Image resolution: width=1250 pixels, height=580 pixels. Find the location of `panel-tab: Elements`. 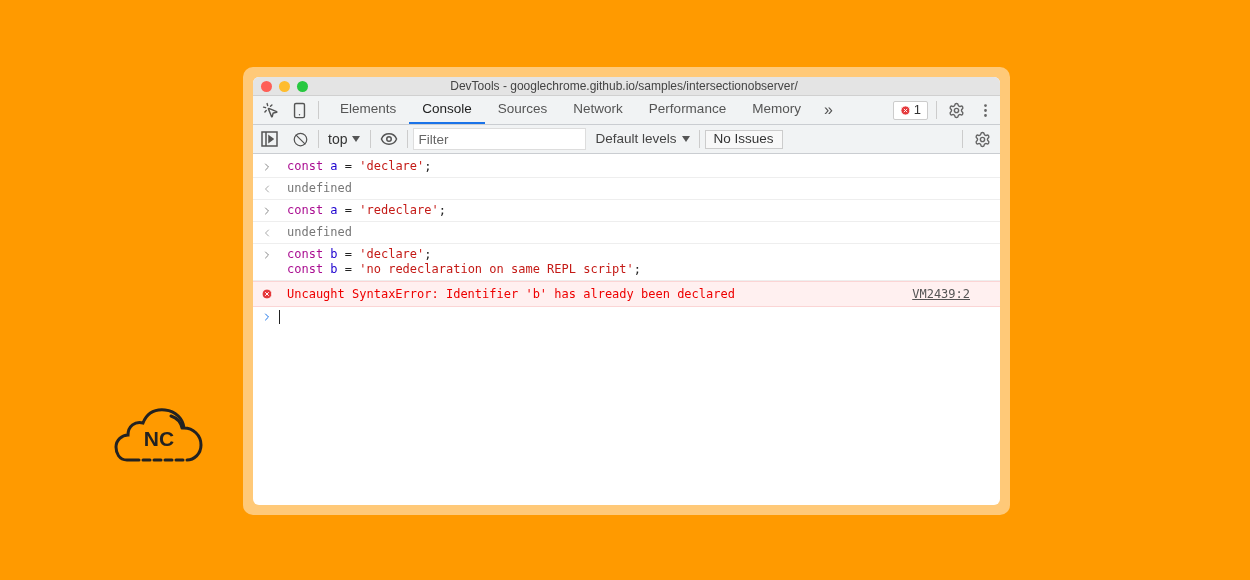

panel-tab: Elements is located at coordinates (368, 110).